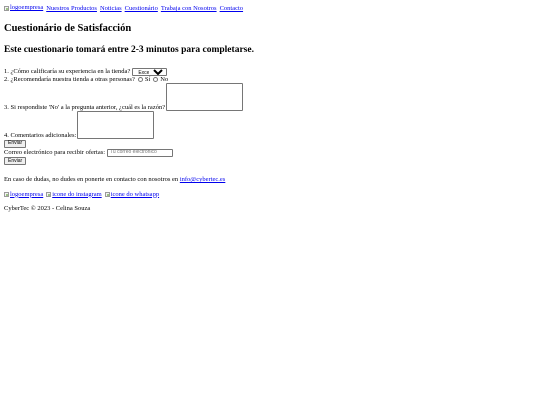  Describe the element at coordinates (47, 209) in the screenshot. I see `footer-copyright: CyberTec © 2023 - Celina Souza` at that location.